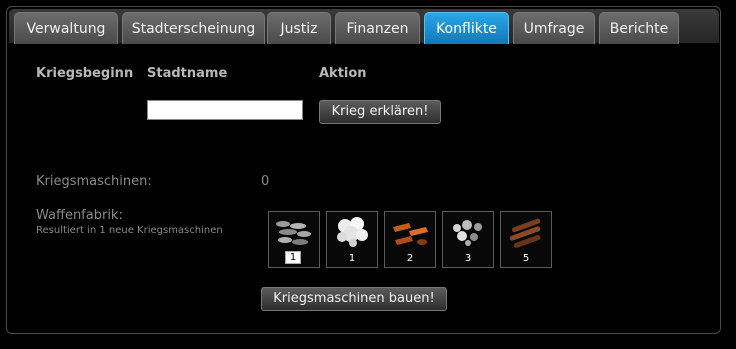 This screenshot has width=736, height=349. I want to click on copper-icon, so click(410, 234).